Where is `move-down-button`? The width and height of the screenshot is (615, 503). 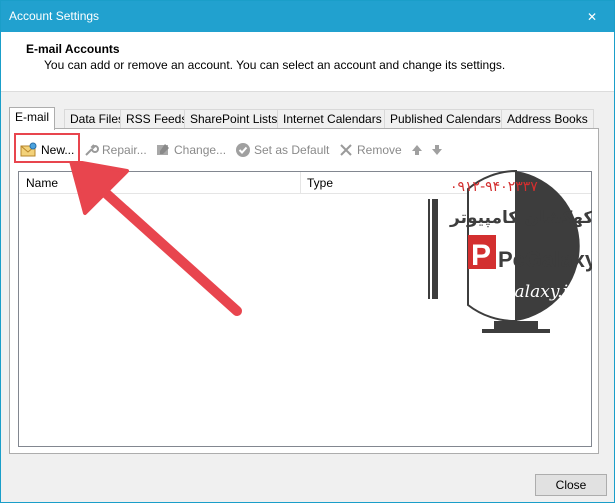
move-down-button is located at coordinates (438, 150).